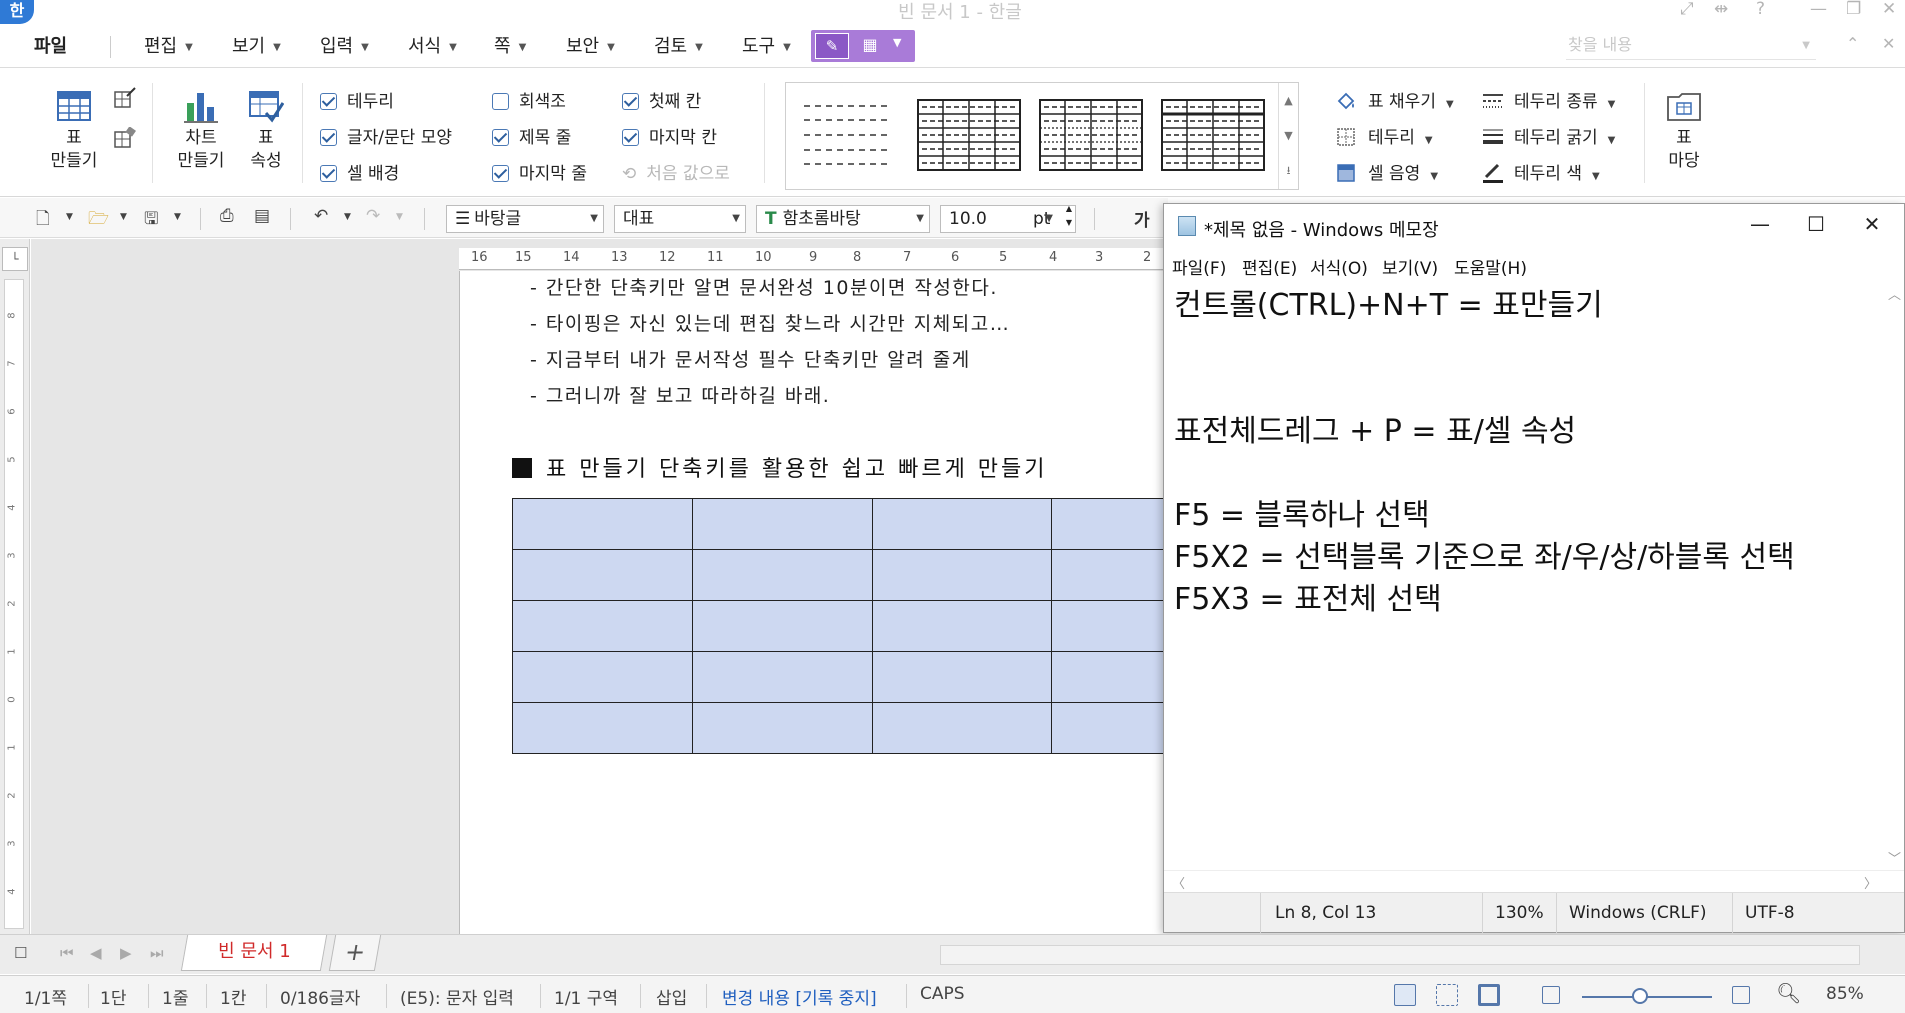 This screenshot has width=1905, height=1013. I want to click on redo-icon: ↷, so click(373, 216).